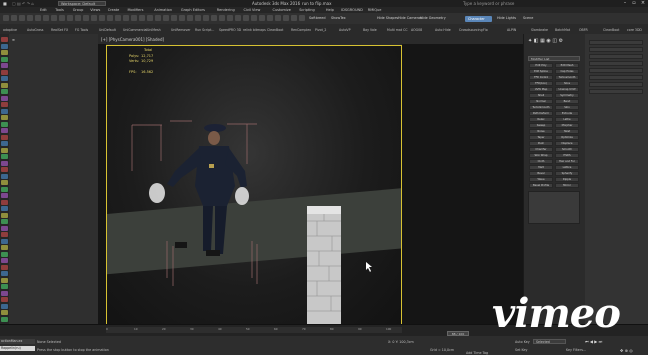 The height and width of the screenshot is (355, 648). I want to click on modifier-button: Hair and Fur, so click(567, 161).